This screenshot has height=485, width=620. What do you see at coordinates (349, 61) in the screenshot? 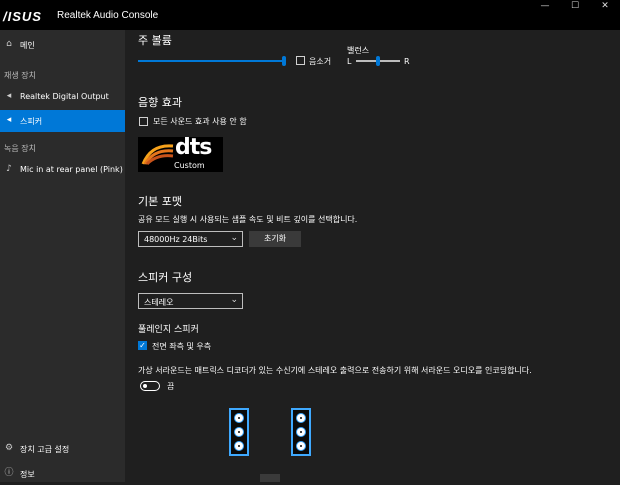
I see `balance-left-label: L` at bounding box center [349, 61].